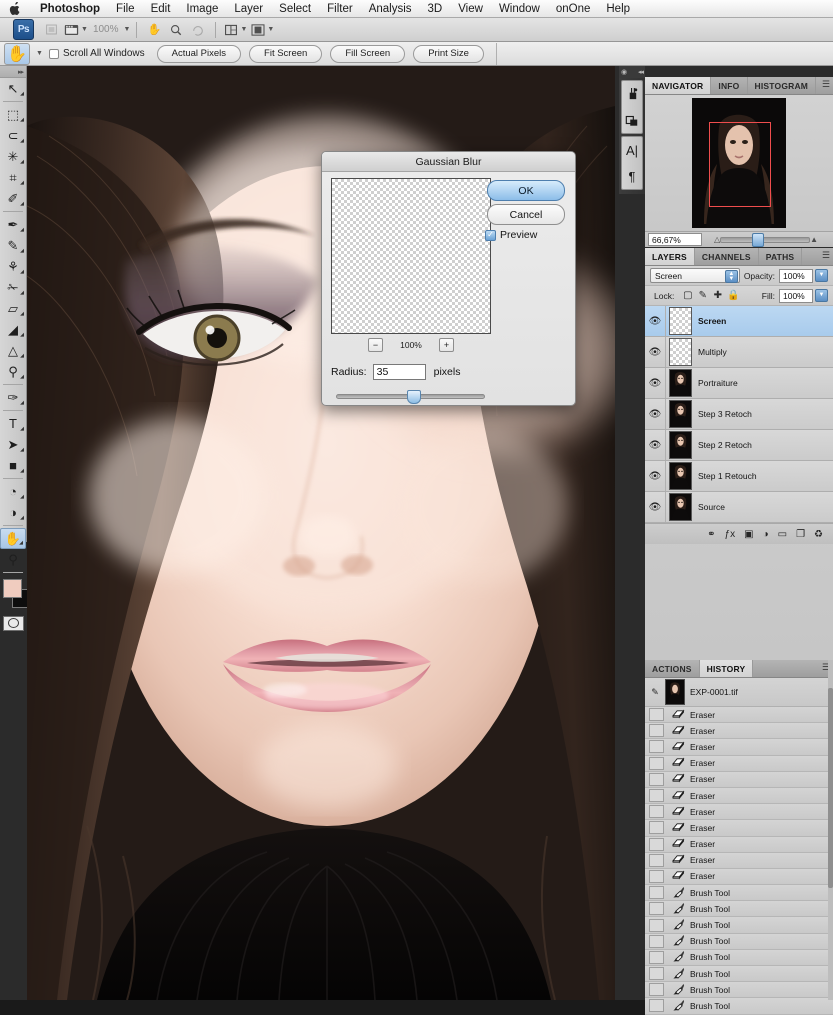 This screenshot has height=1015, width=833. Describe the element at coordinates (13, 308) in the screenshot. I see `eraser-tool-icon: ▱ ◢` at that location.